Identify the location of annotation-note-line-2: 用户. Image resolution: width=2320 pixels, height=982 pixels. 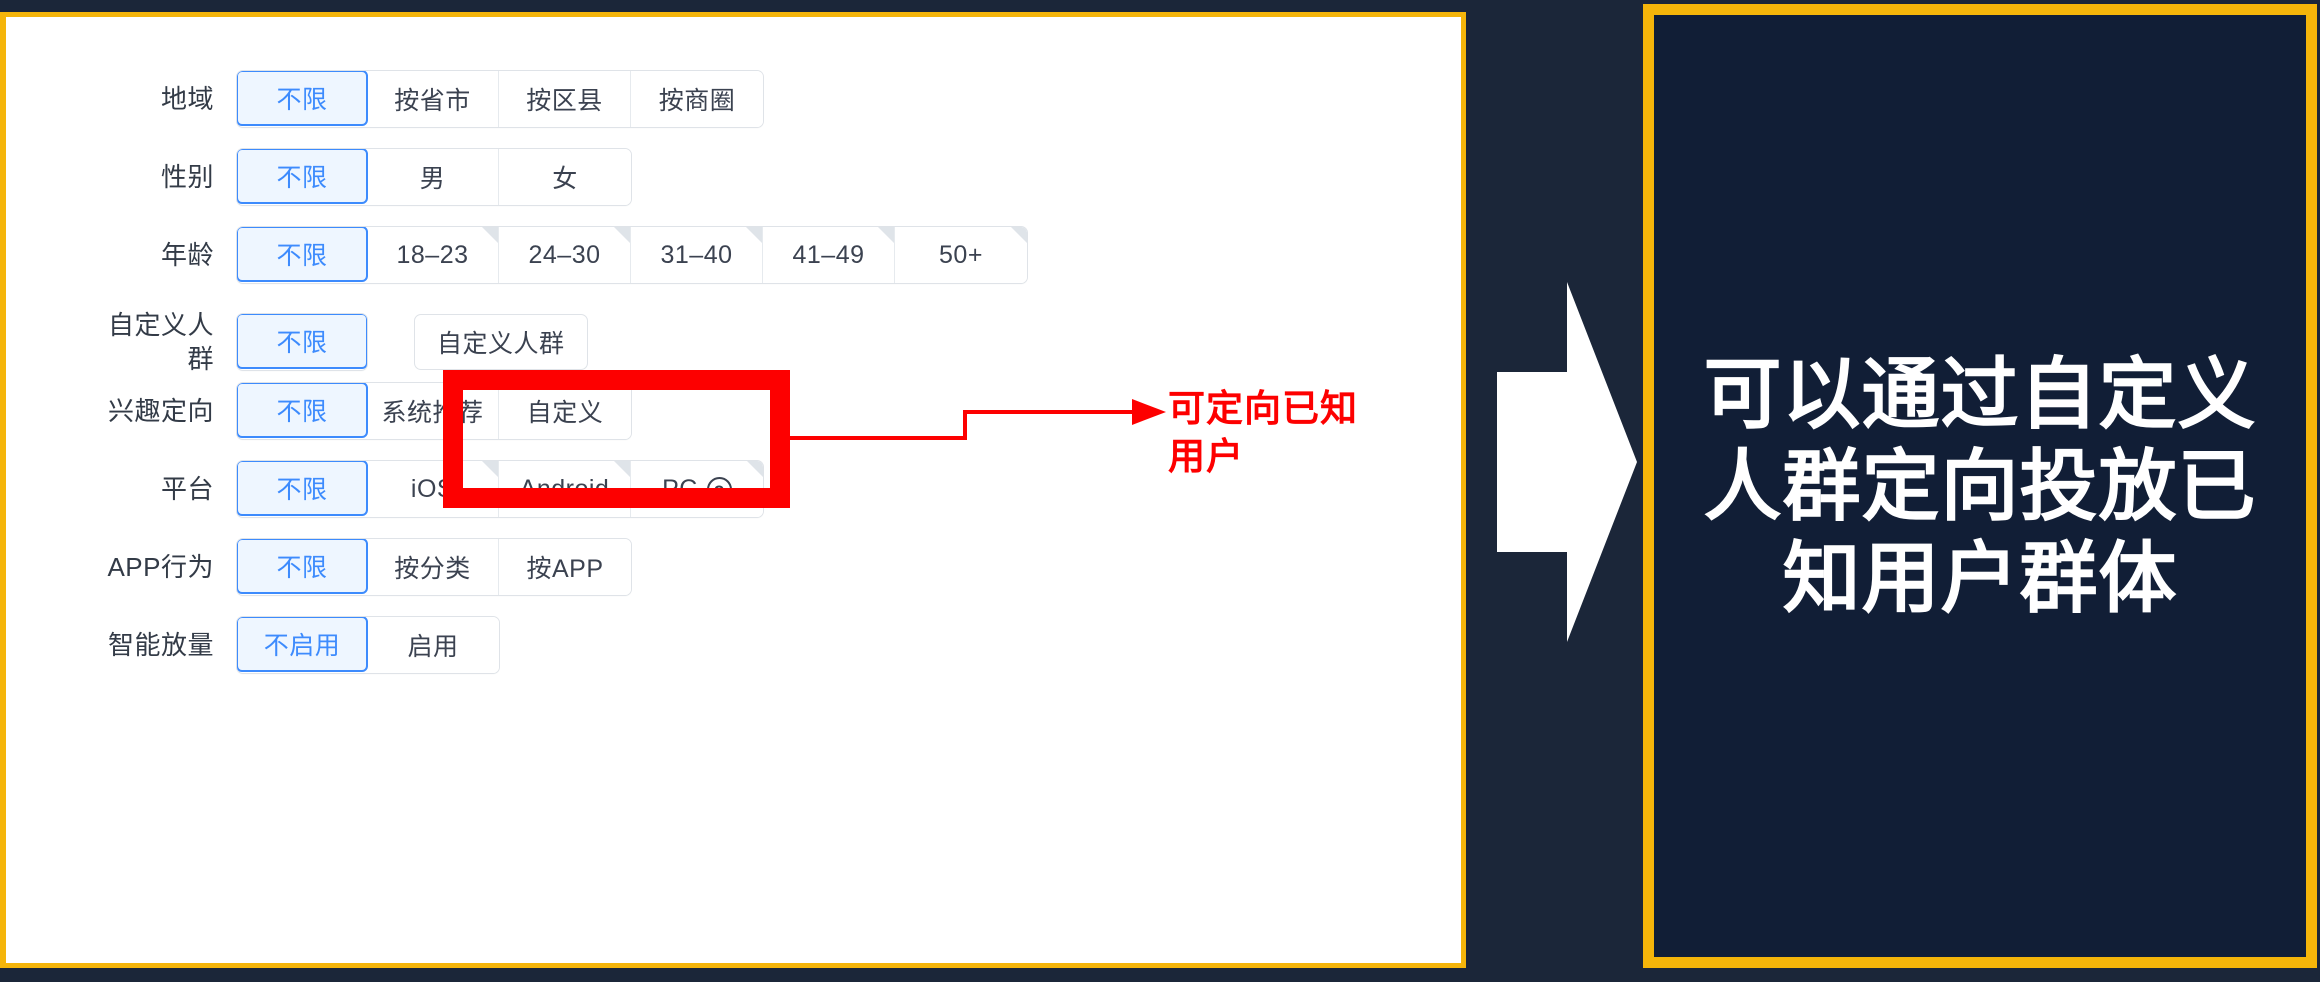
(1206, 456).